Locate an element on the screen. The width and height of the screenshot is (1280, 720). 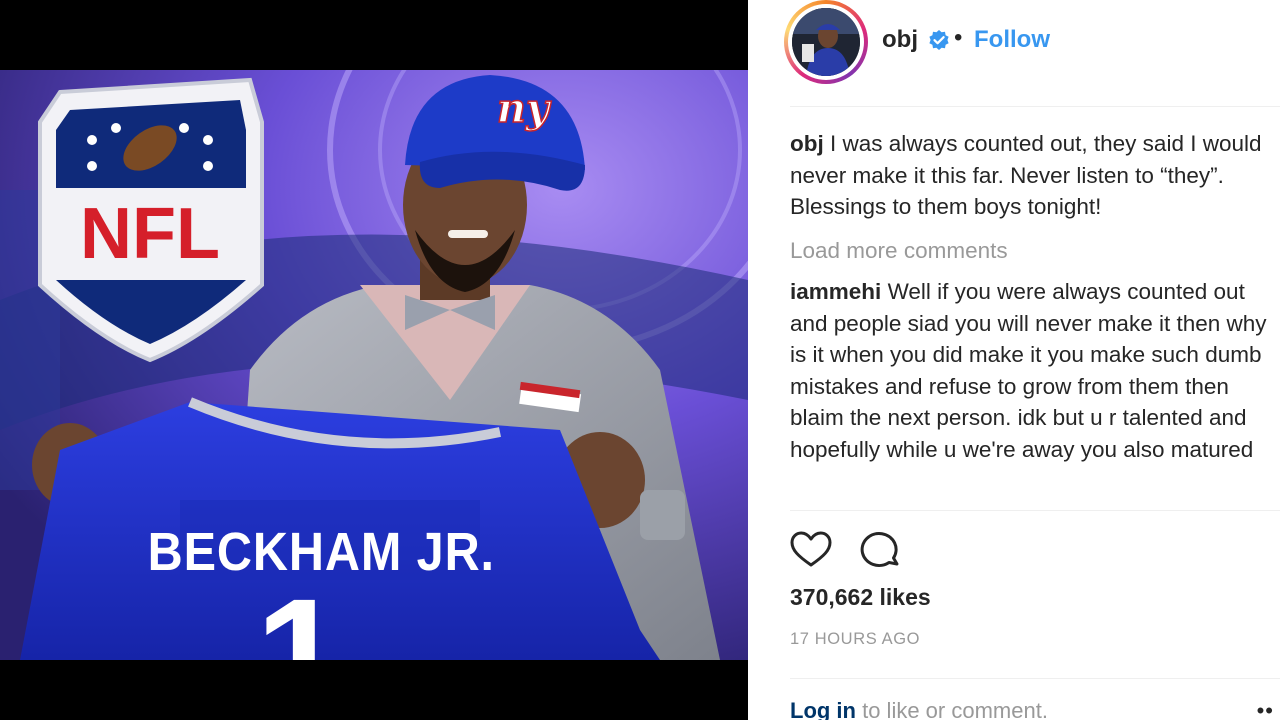
load-more-comments-link: Load more comments is located at coordinates (1030, 251).